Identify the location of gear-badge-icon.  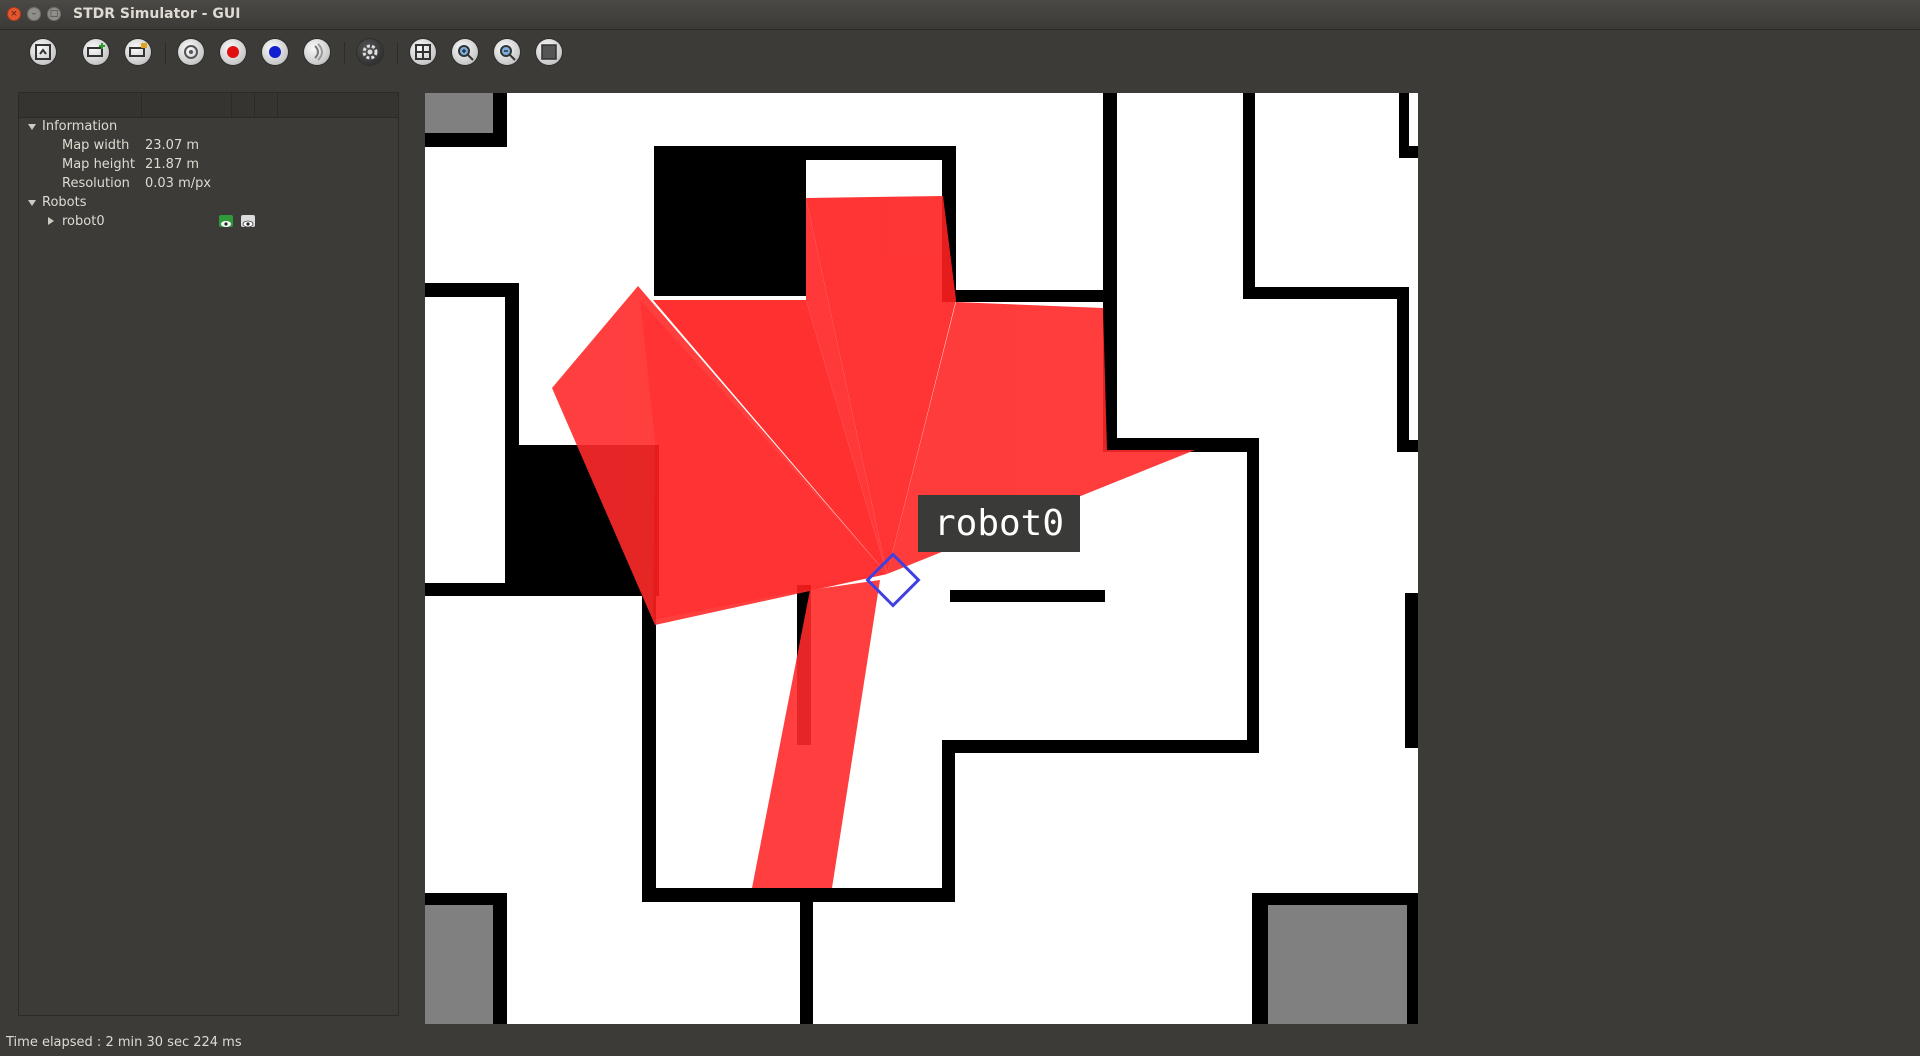
(191, 52).